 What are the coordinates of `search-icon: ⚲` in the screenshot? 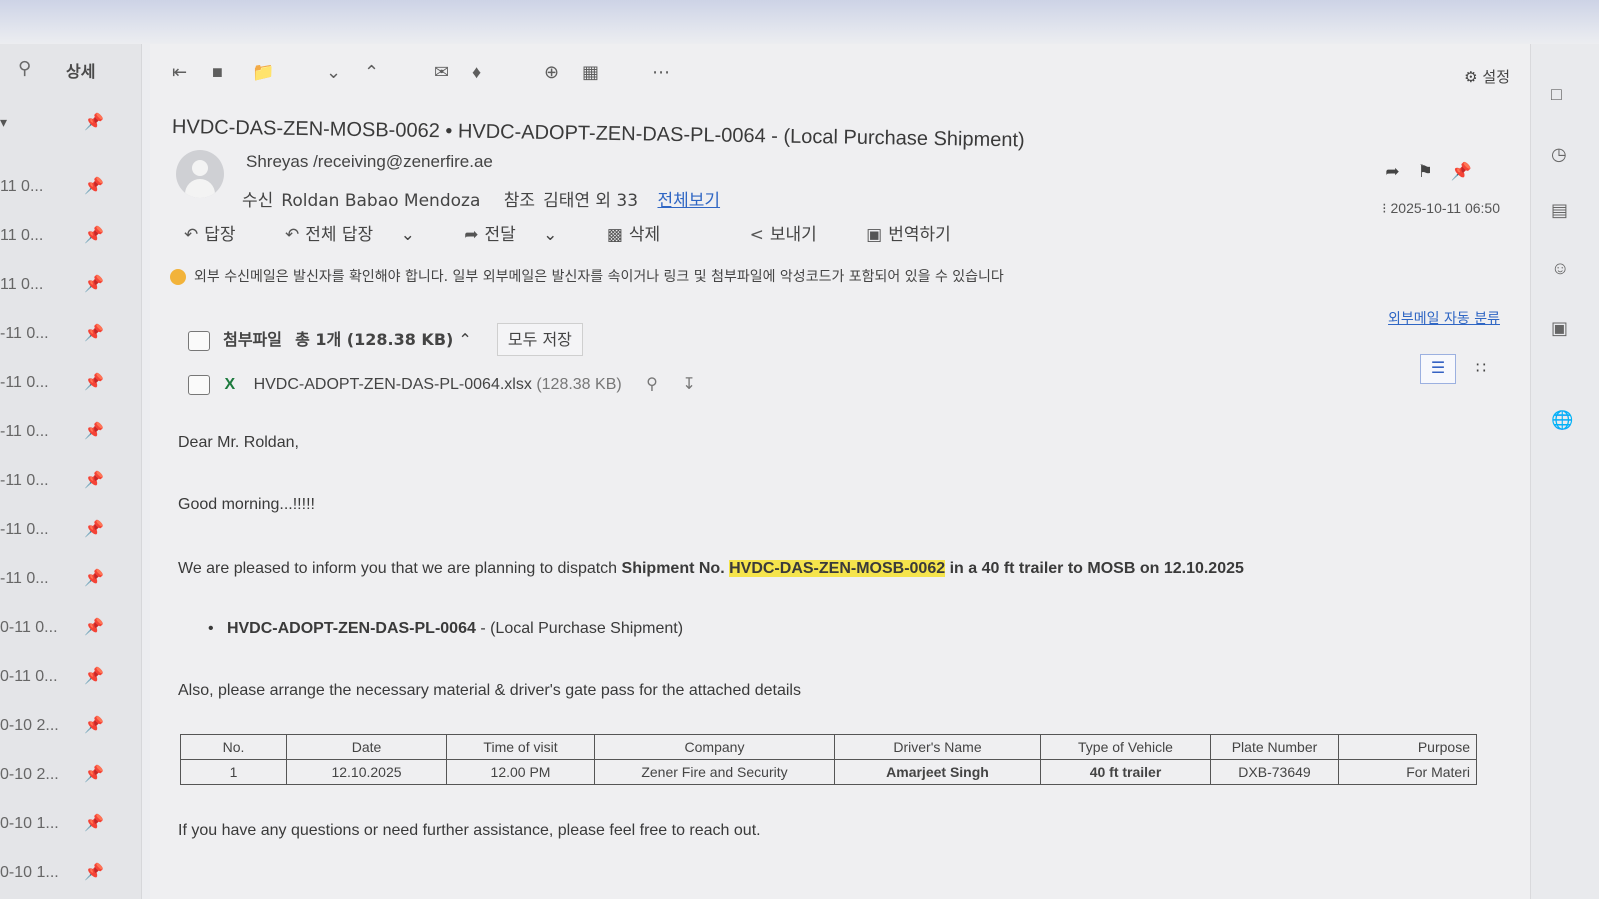 It's located at (24, 68).